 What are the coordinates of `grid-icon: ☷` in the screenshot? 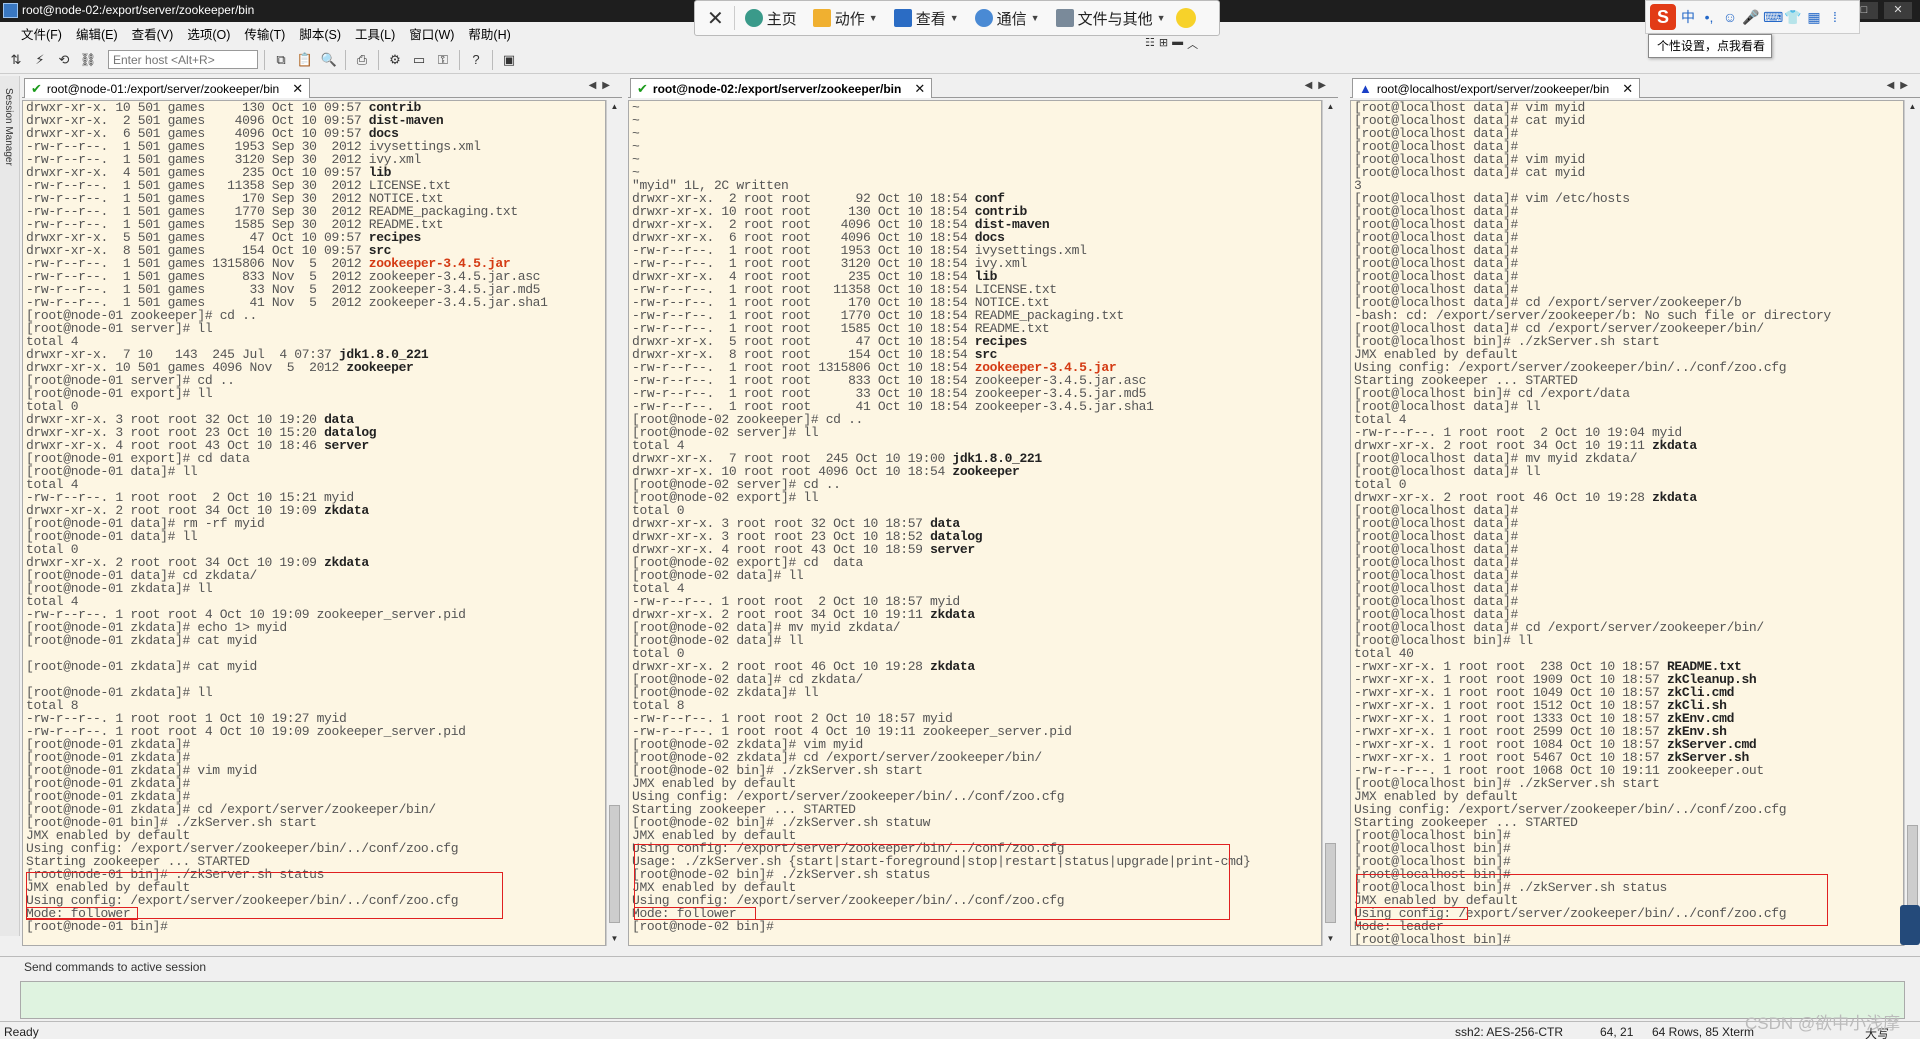 It's located at (1150, 44).